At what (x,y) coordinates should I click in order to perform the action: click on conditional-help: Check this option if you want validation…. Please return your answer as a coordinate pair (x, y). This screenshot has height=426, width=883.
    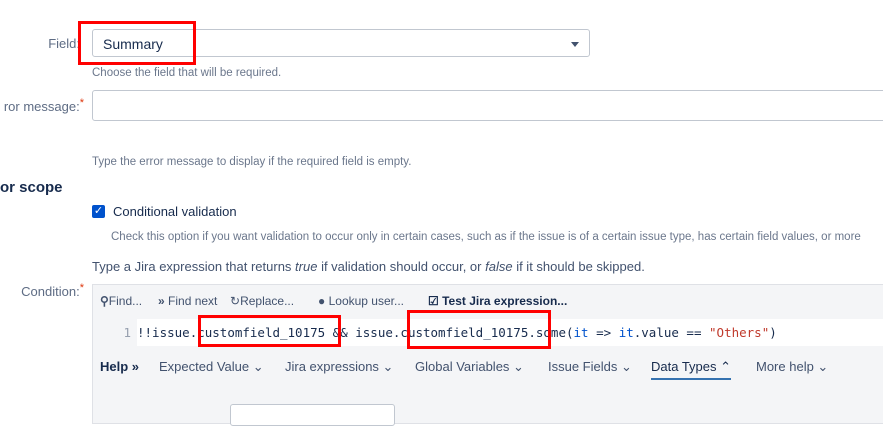
    Looking at the image, I should click on (486, 237).